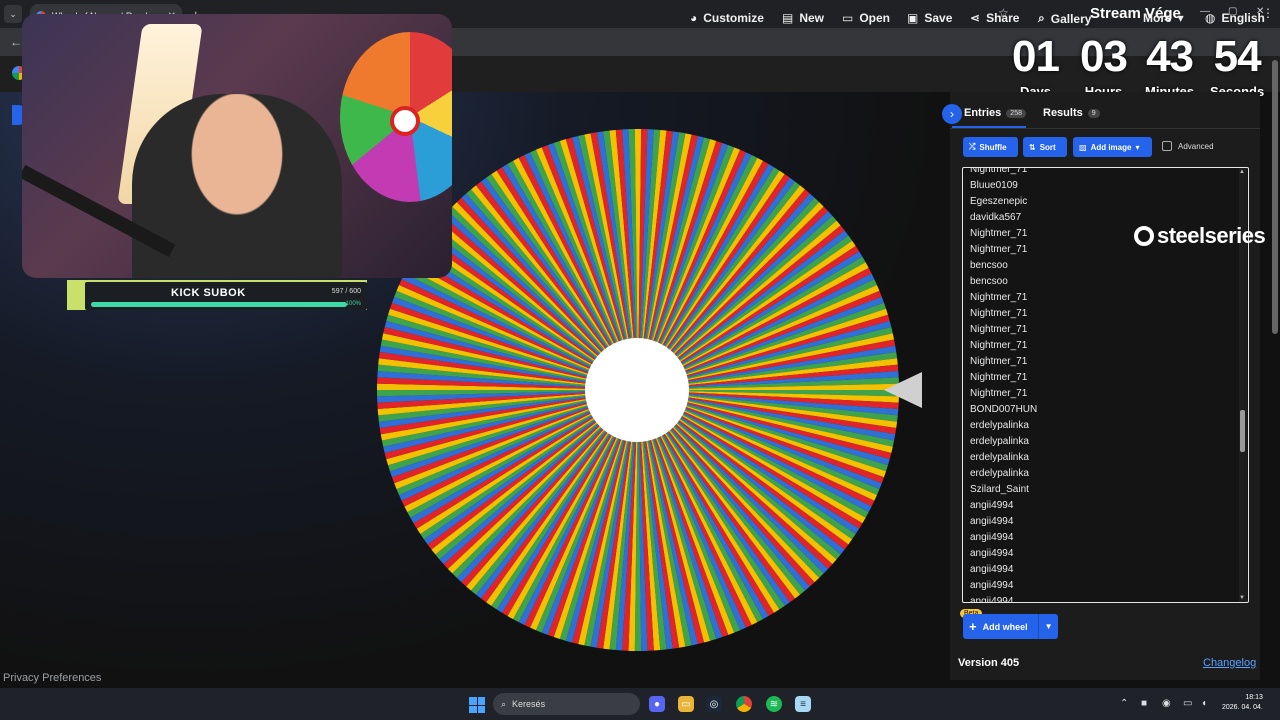 The height and width of the screenshot is (720, 1280). What do you see at coordinates (1242, 431) in the screenshot?
I see `entries-scroll-thumb` at bounding box center [1242, 431].